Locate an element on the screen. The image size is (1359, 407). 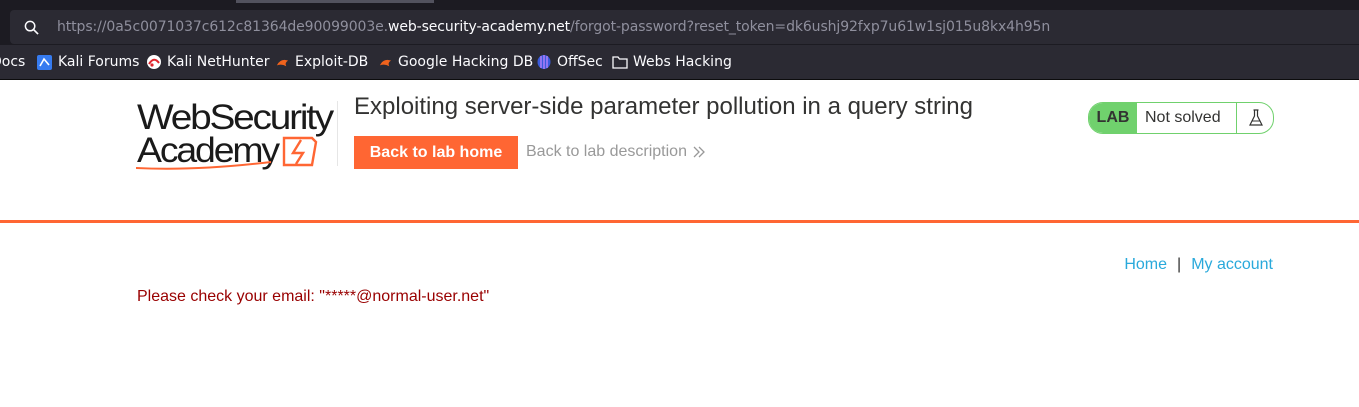
academy-logo-graphic: WebSecurity Academy is located at coordinates (236, 134).